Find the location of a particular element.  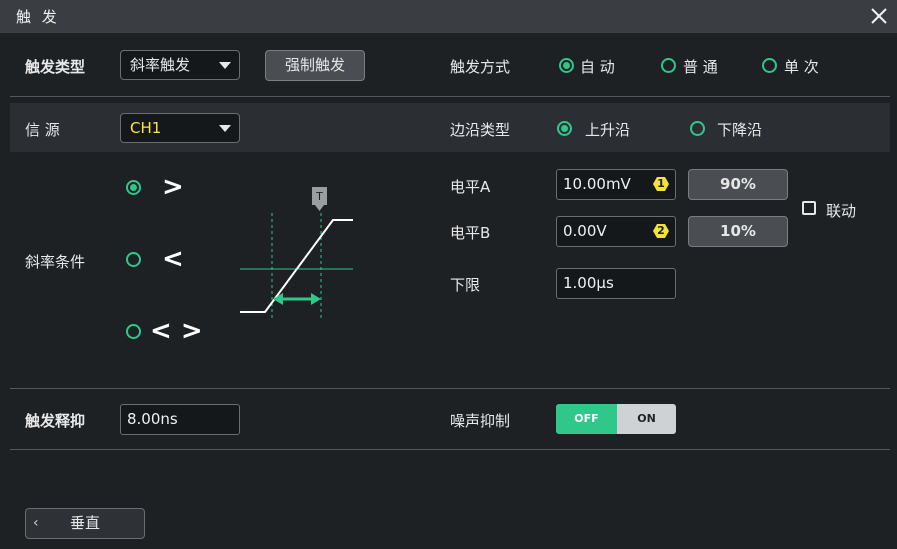

slope-less-symbol: < is located at coordinates (173, 259).